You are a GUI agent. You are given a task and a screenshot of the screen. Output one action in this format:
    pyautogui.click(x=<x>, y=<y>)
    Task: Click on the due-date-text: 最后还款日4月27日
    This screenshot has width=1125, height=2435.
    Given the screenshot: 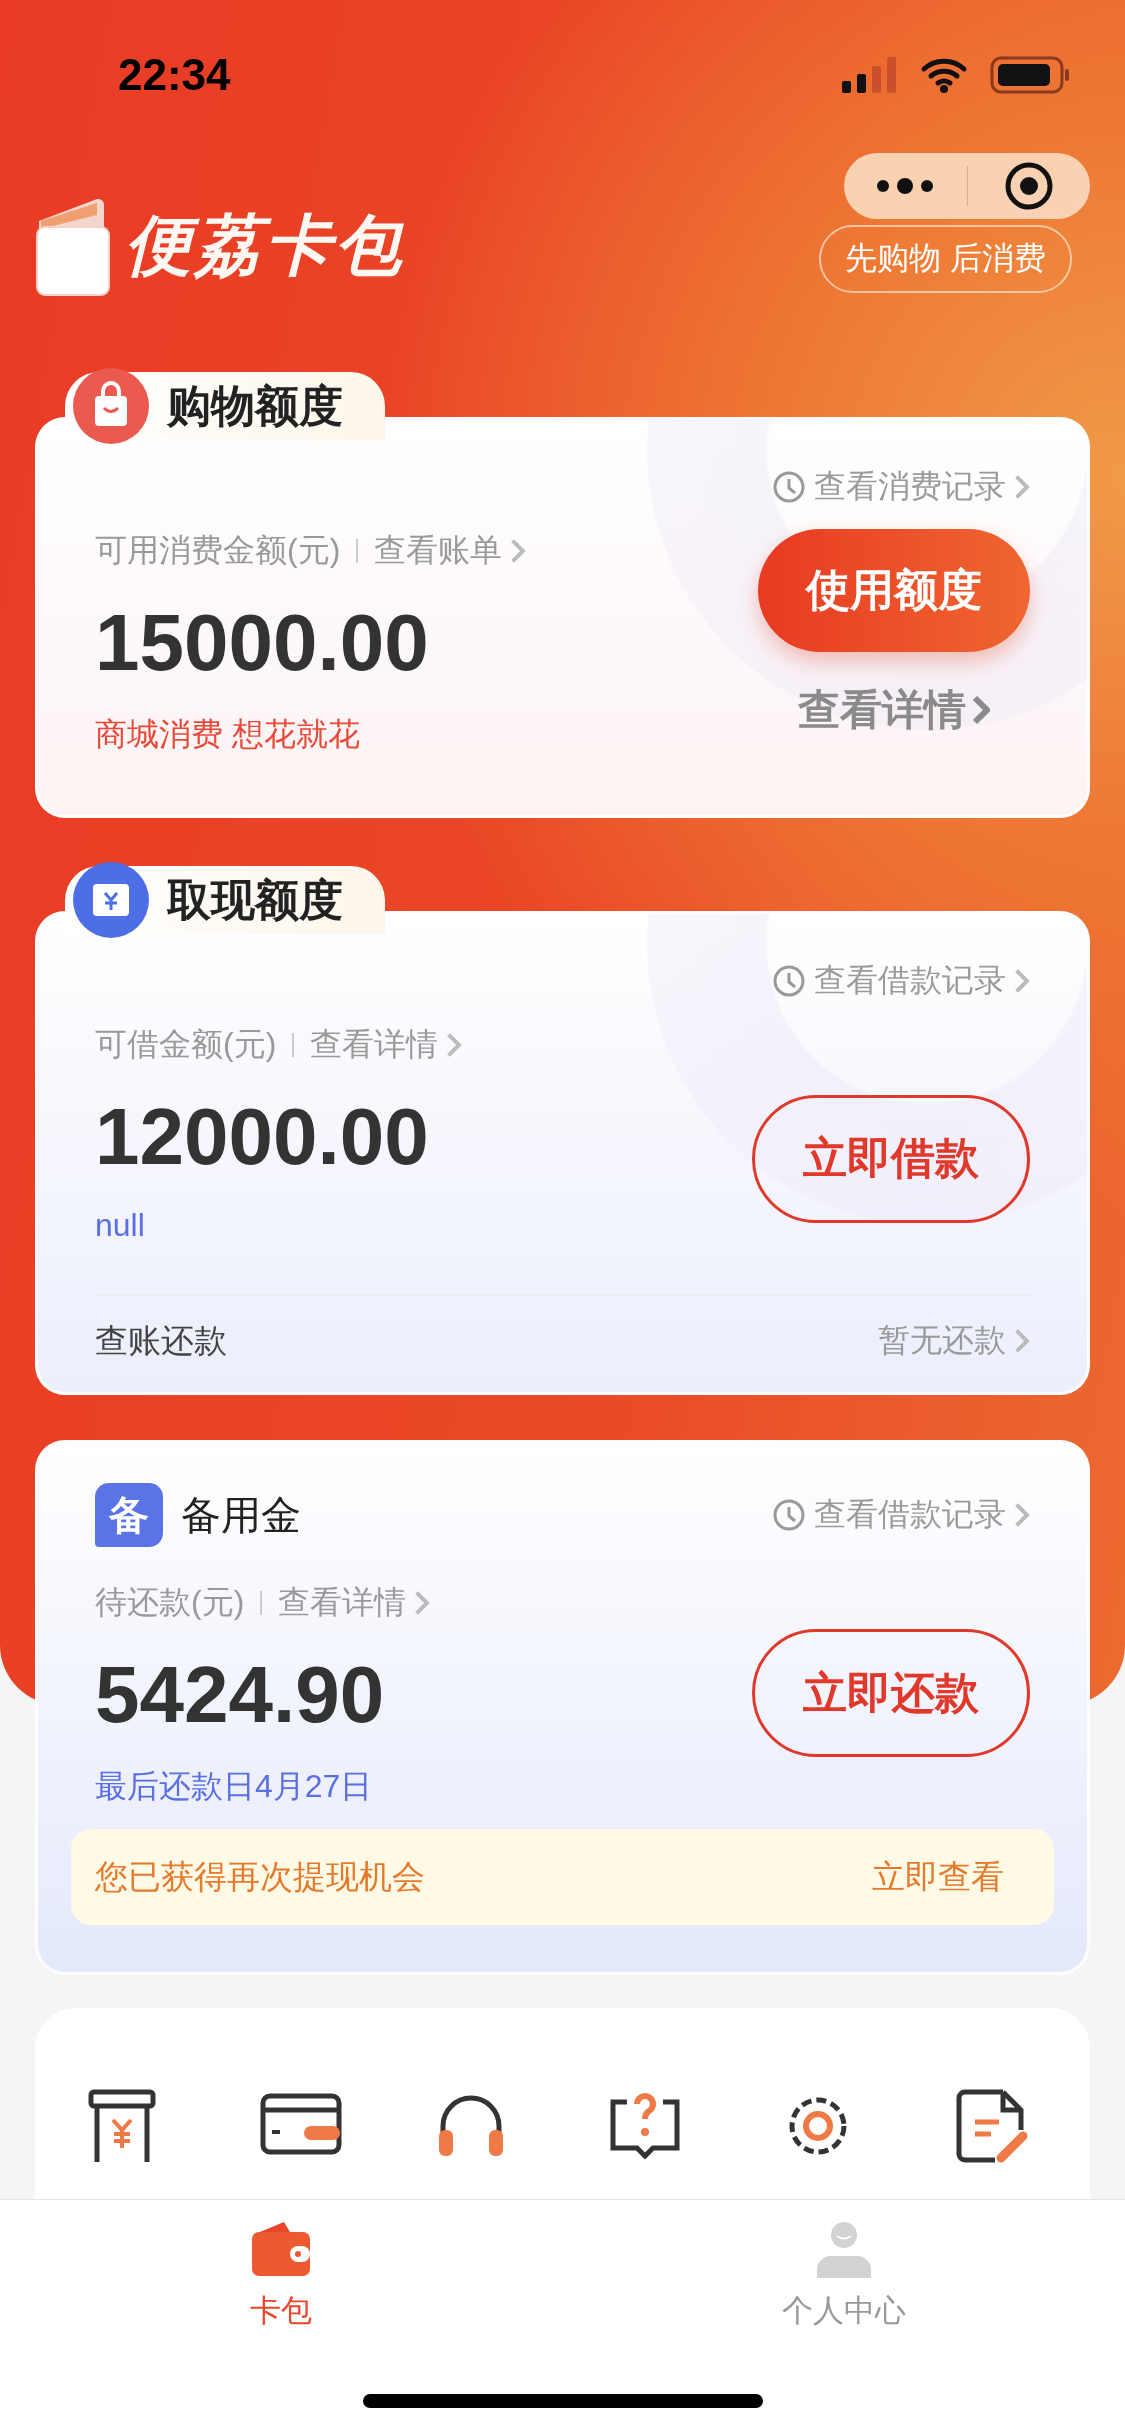 What is the action you would take?
    pyautogui.click(x=234, y=1786)
    